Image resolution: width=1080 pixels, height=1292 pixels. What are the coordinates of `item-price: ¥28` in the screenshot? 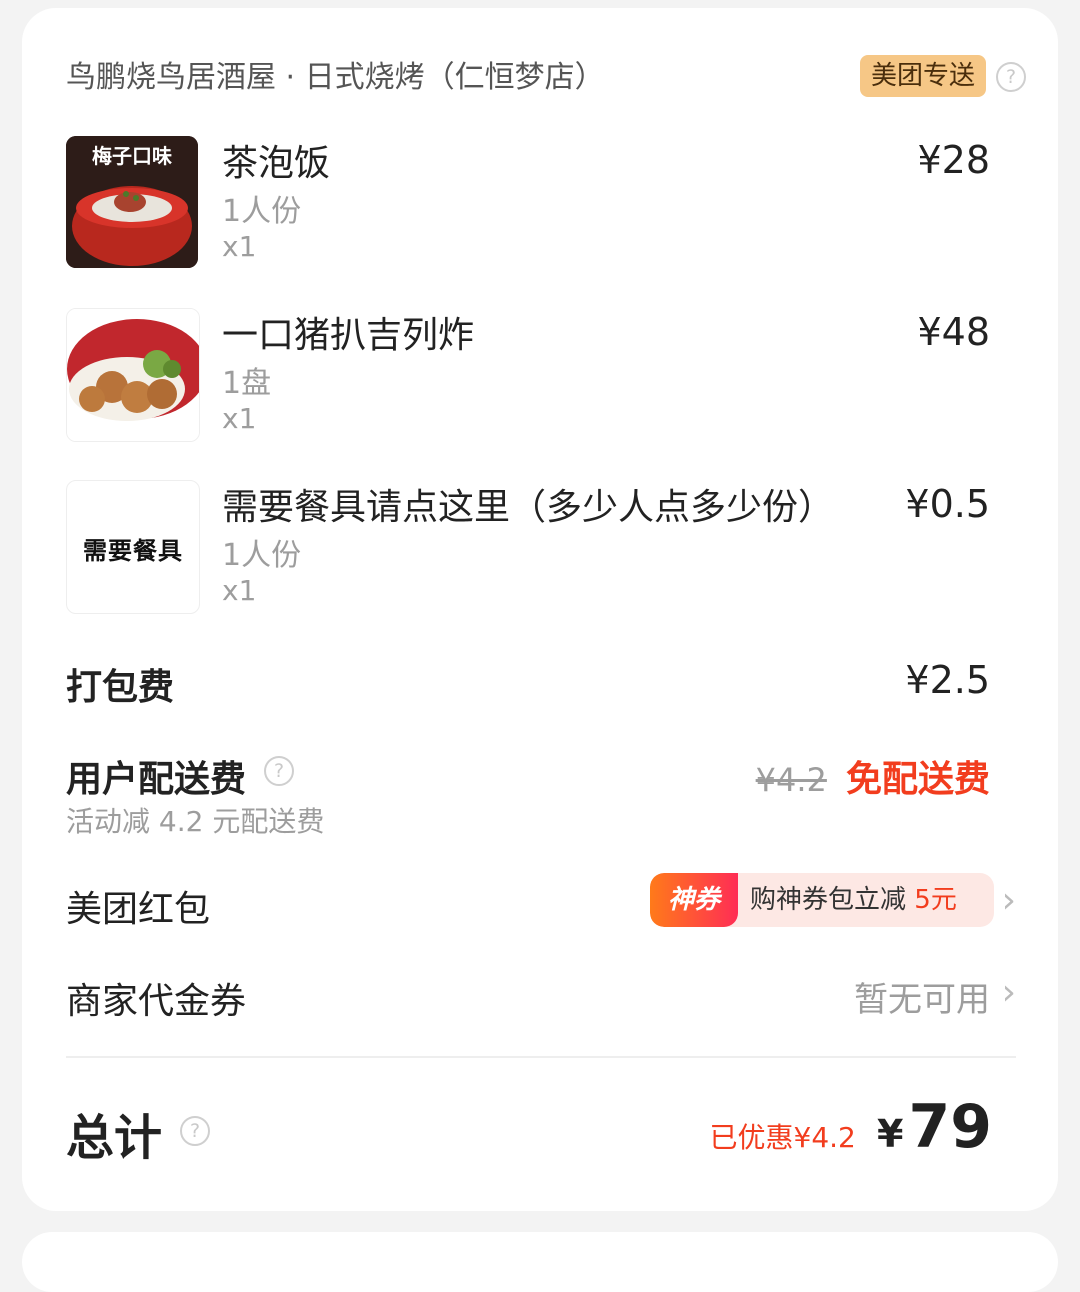 It's located at (953, 160).